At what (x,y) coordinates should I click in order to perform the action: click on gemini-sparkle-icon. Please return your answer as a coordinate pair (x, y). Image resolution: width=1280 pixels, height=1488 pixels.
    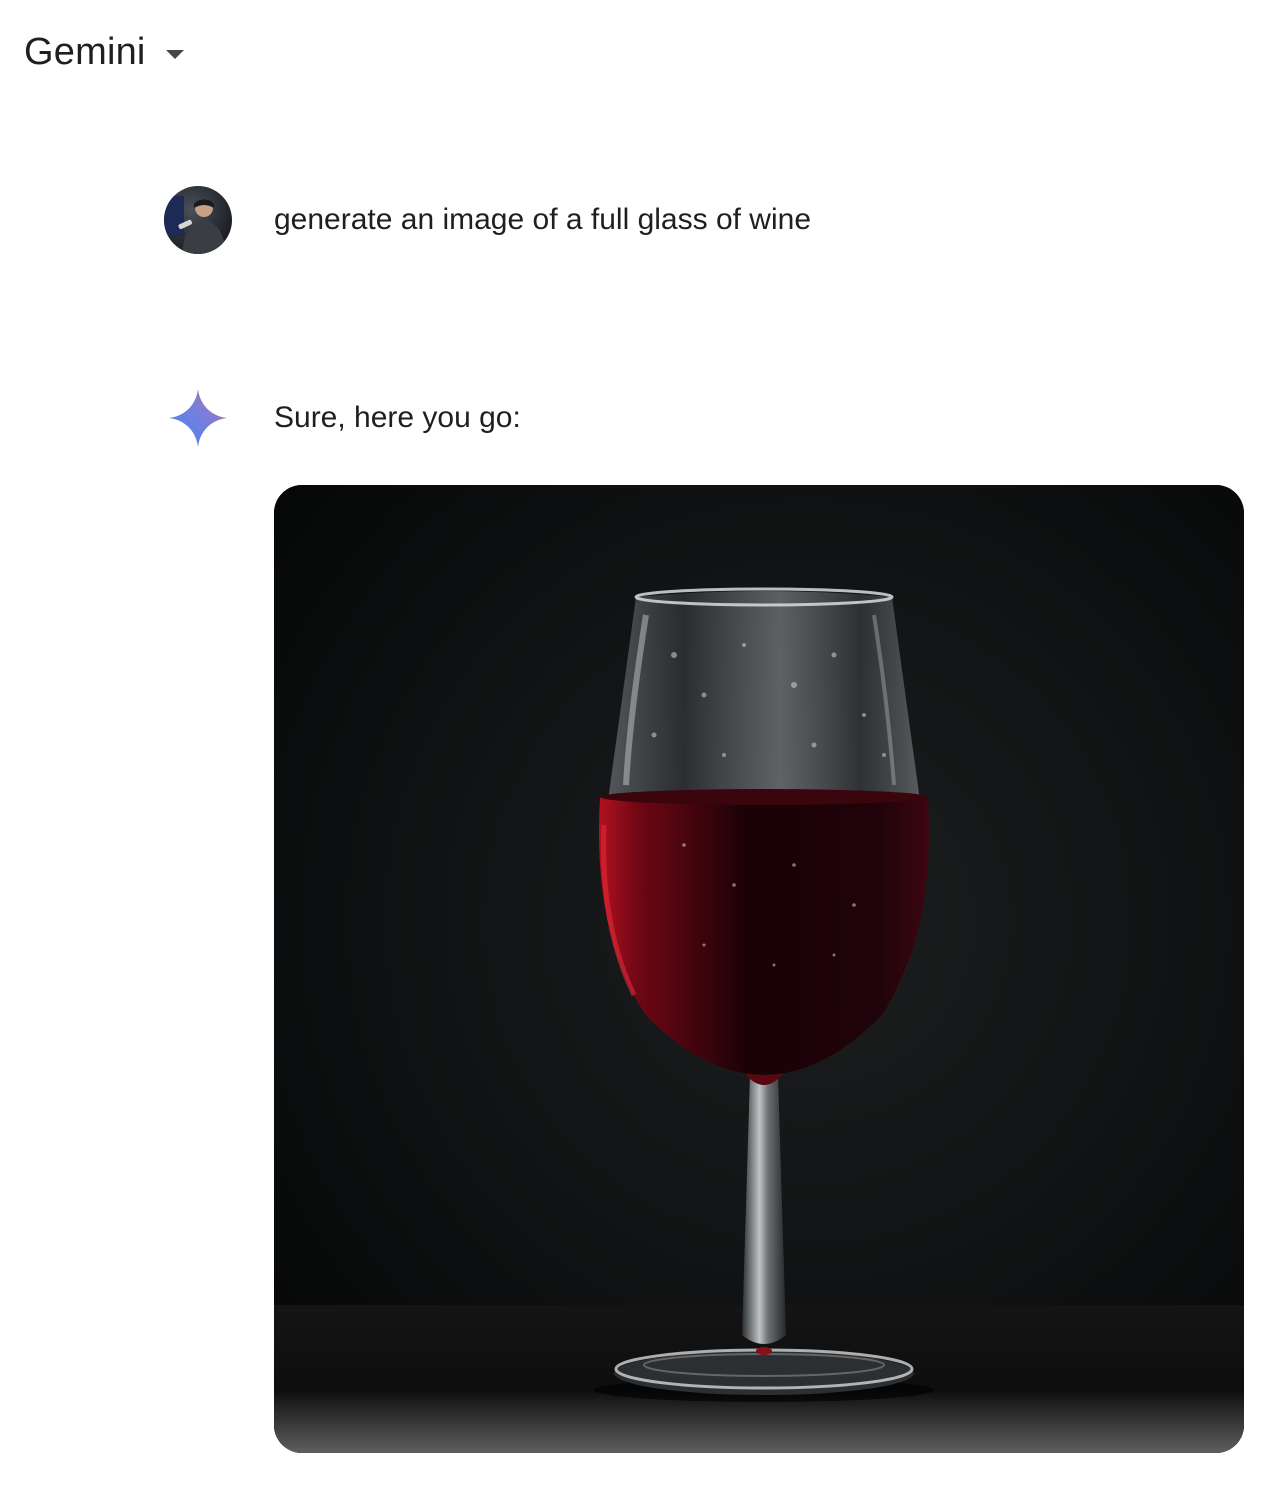
    Looking at the image, I should click on (198, 418).